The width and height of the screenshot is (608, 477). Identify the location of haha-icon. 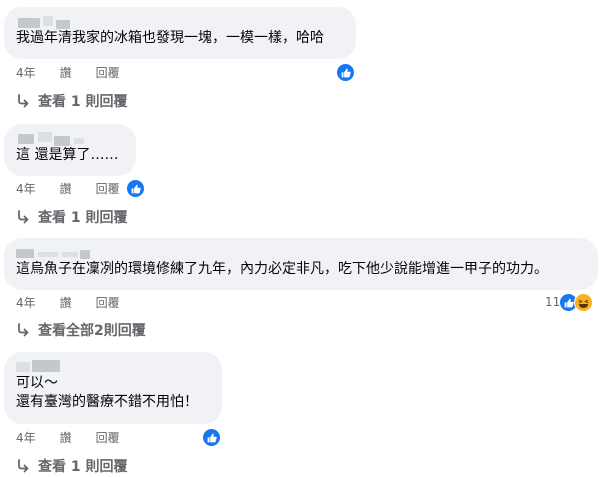
(583, 302).